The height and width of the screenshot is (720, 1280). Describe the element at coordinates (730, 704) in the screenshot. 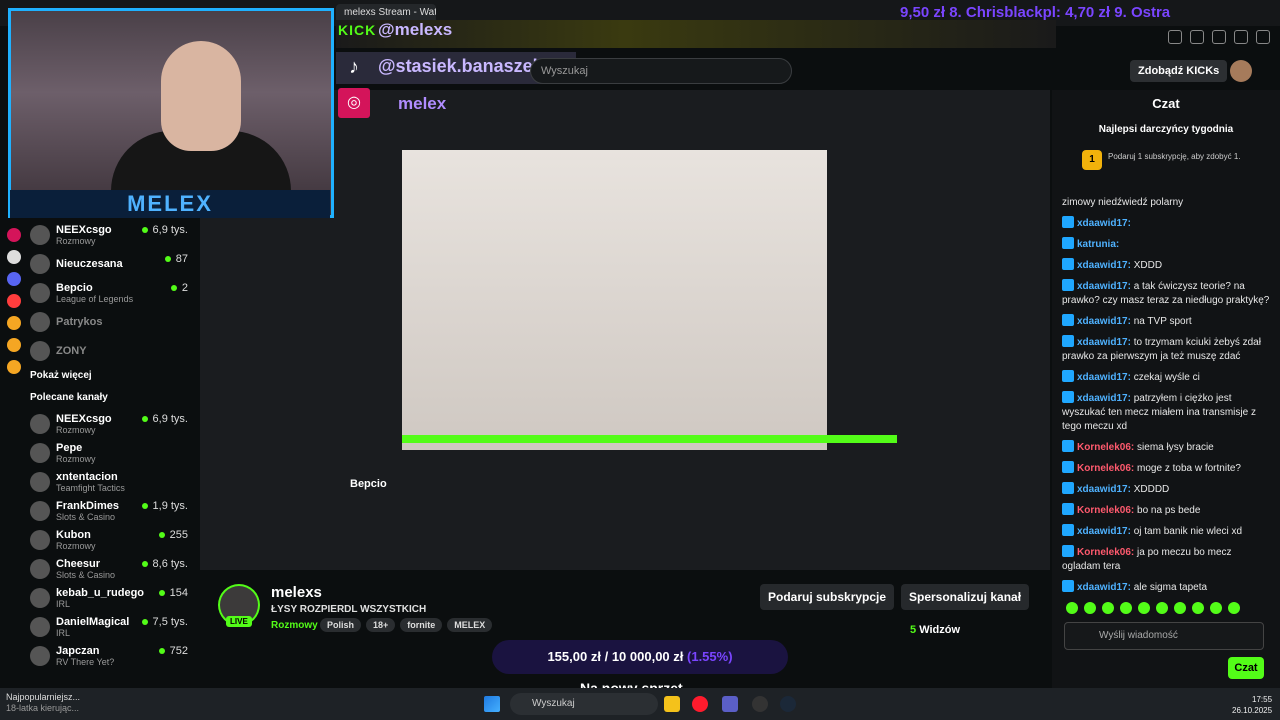

I see `teams-icon` at that location.